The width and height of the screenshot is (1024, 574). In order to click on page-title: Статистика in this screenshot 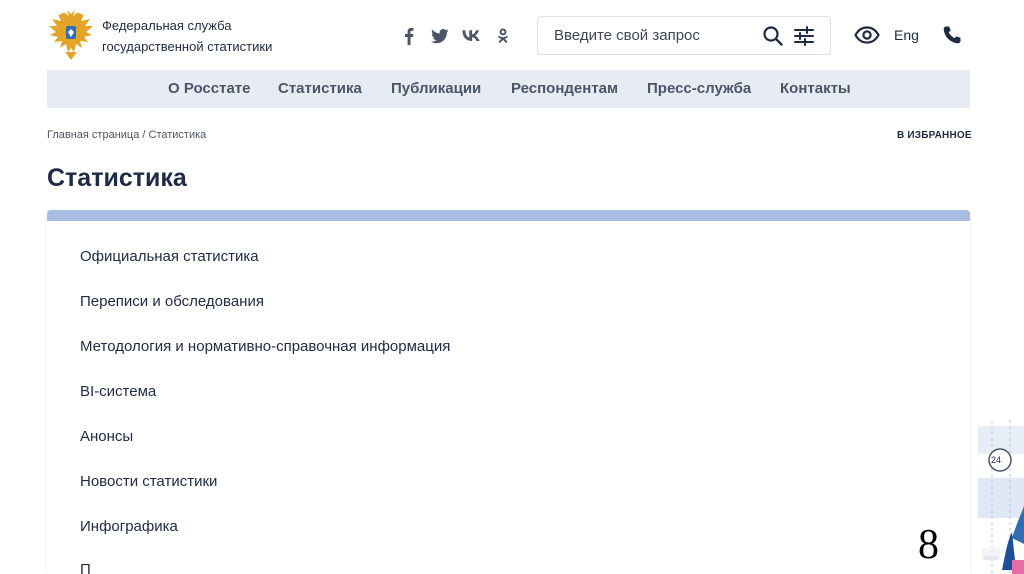, I will do `click(117, 178)`.